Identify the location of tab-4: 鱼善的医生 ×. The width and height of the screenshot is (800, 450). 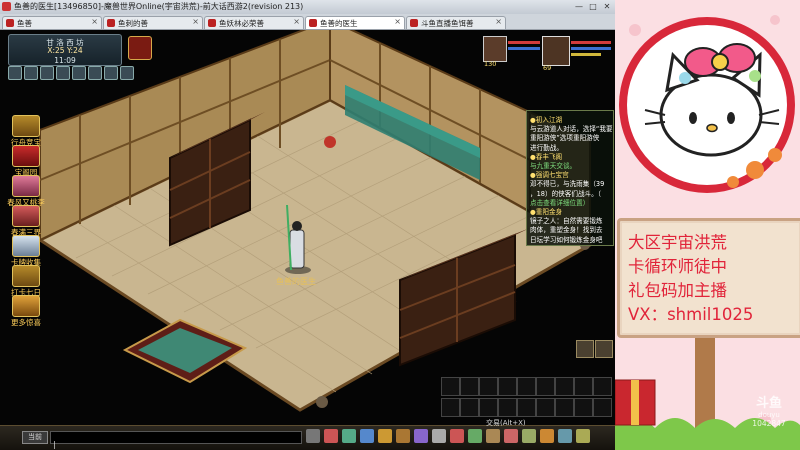
(355, 22).